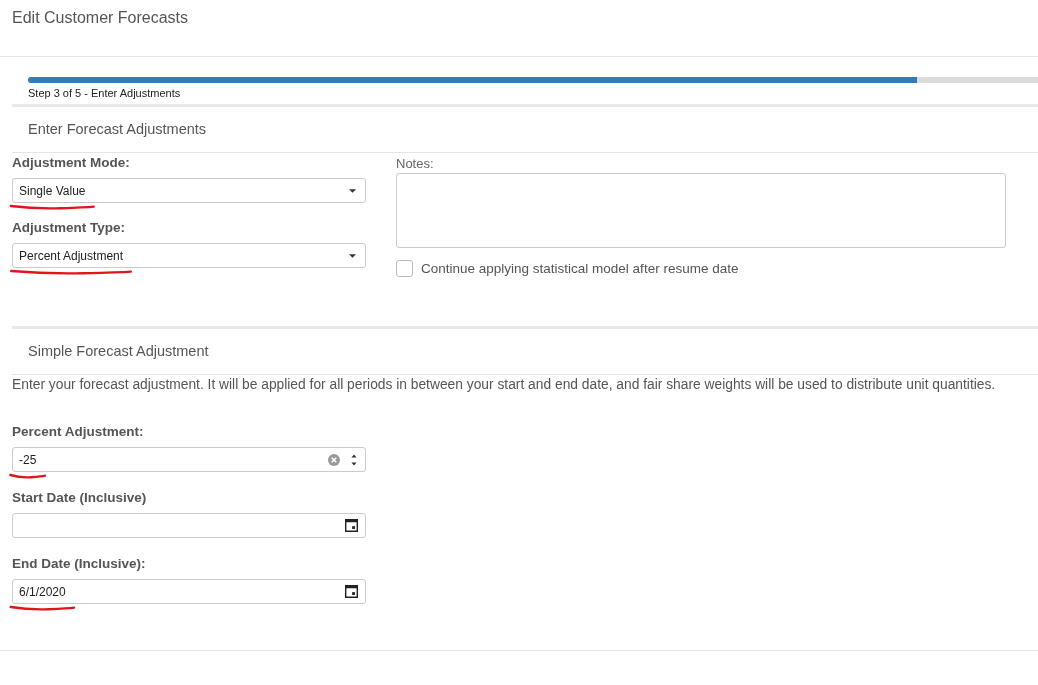 This screenshot has height=685, width=1038. I want to click on field-label: Adjustment Type:, so click(68, 228).